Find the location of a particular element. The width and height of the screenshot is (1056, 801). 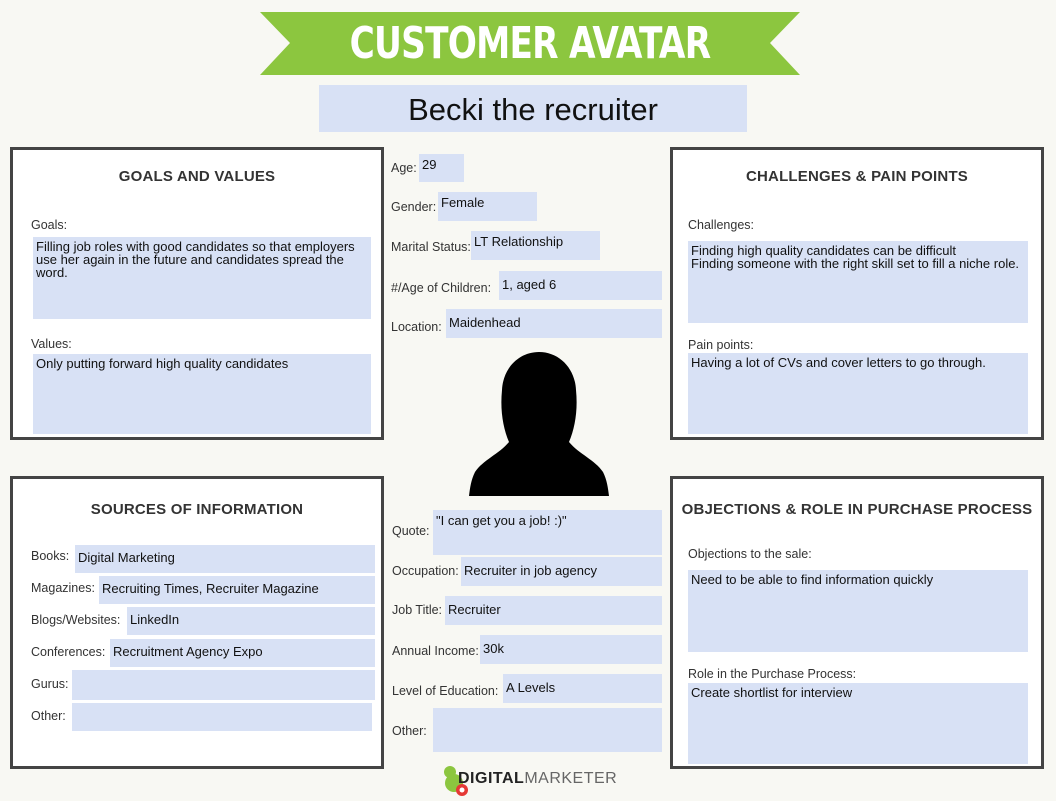

sources-other-label: Other: is located at coordinates (48, 716).